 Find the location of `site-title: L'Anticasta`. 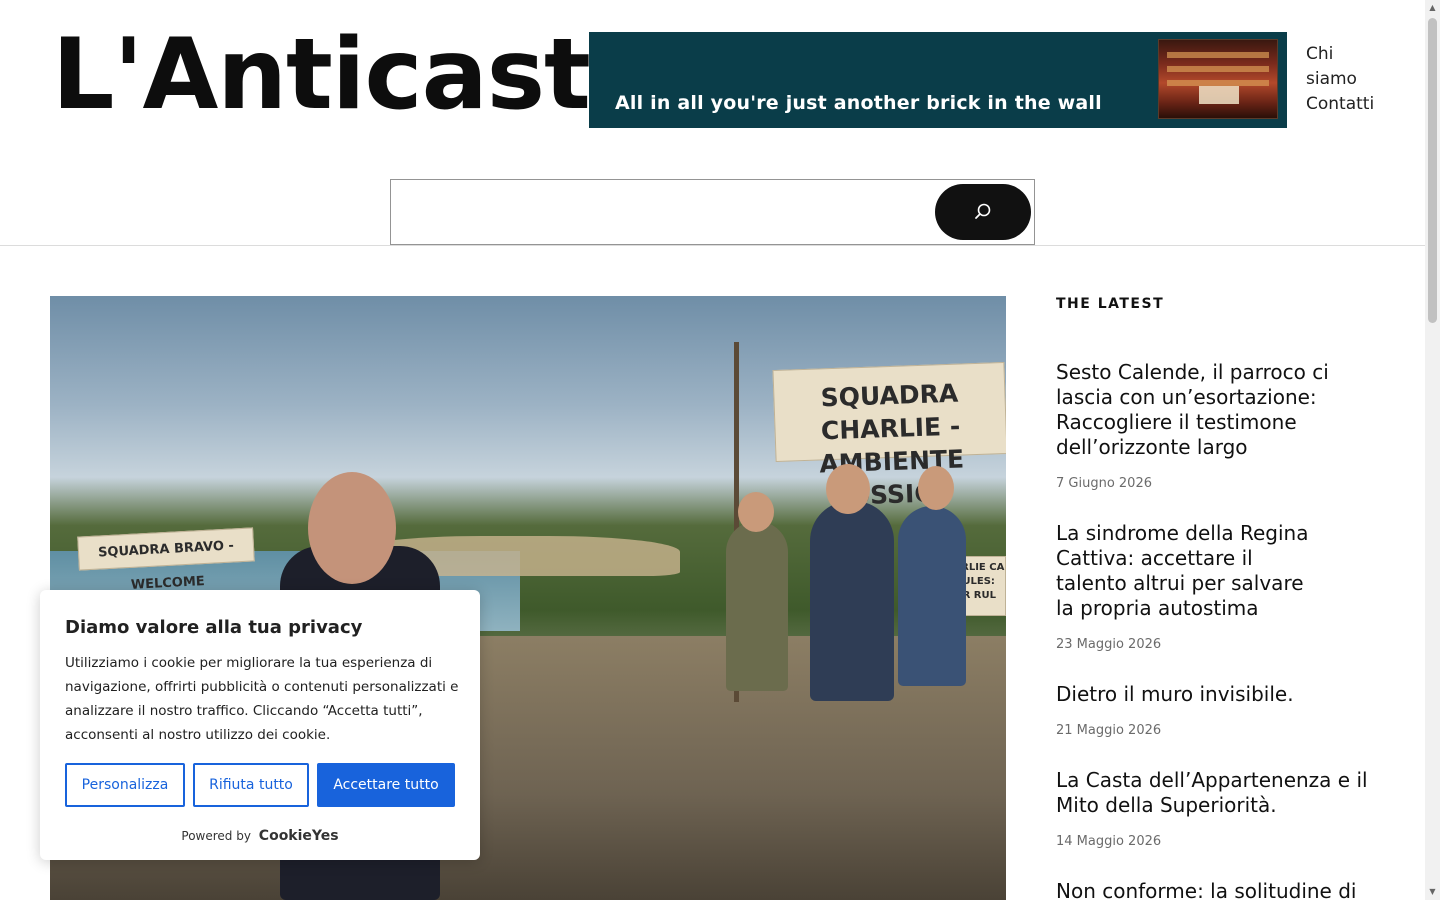

site-title: L'Anticasta is located at coordinates (354, 75).